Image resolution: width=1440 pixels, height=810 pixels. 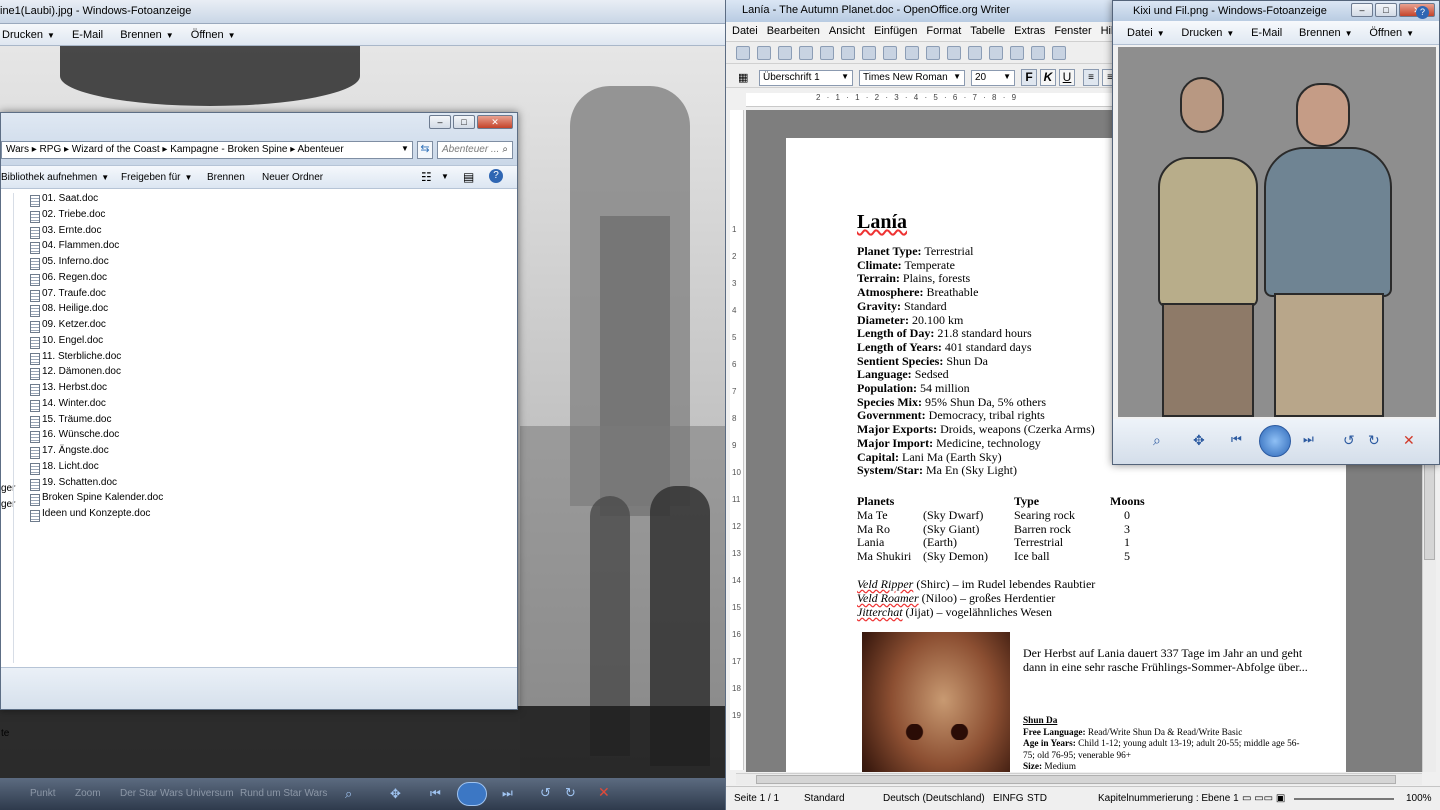 What do you see at coordinates (263, 280) in the screenshot?
I see `file-item: 06. Regen.doc` at bounding box center [263, 280].